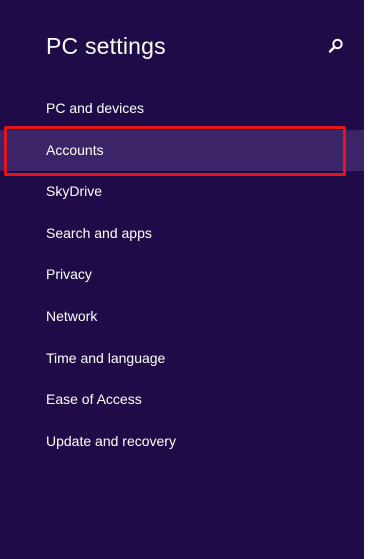  What do you see at coordinates (106, 46) in the screenshot?
I see `page-title: PC settings` at bounding box center [106, 46].